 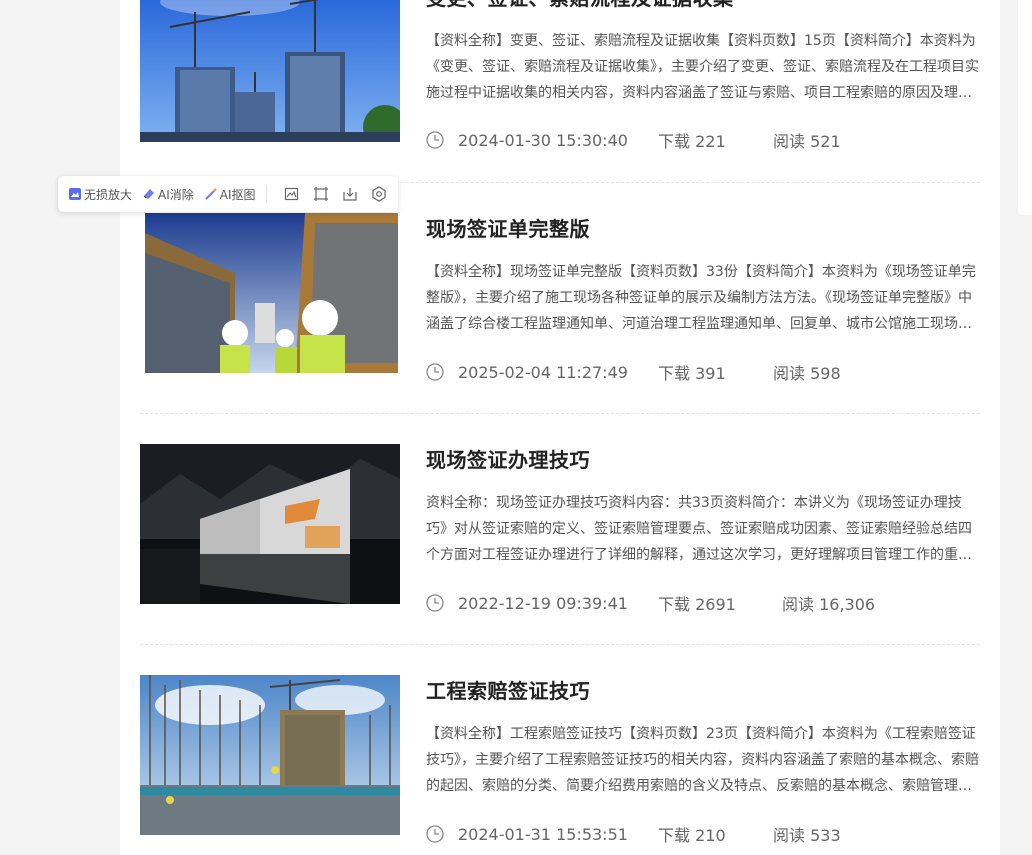 What do you see at coordinates (292, 194) in the screenshot?
I see `image-edit-icon` at bounding box center [292, 194].